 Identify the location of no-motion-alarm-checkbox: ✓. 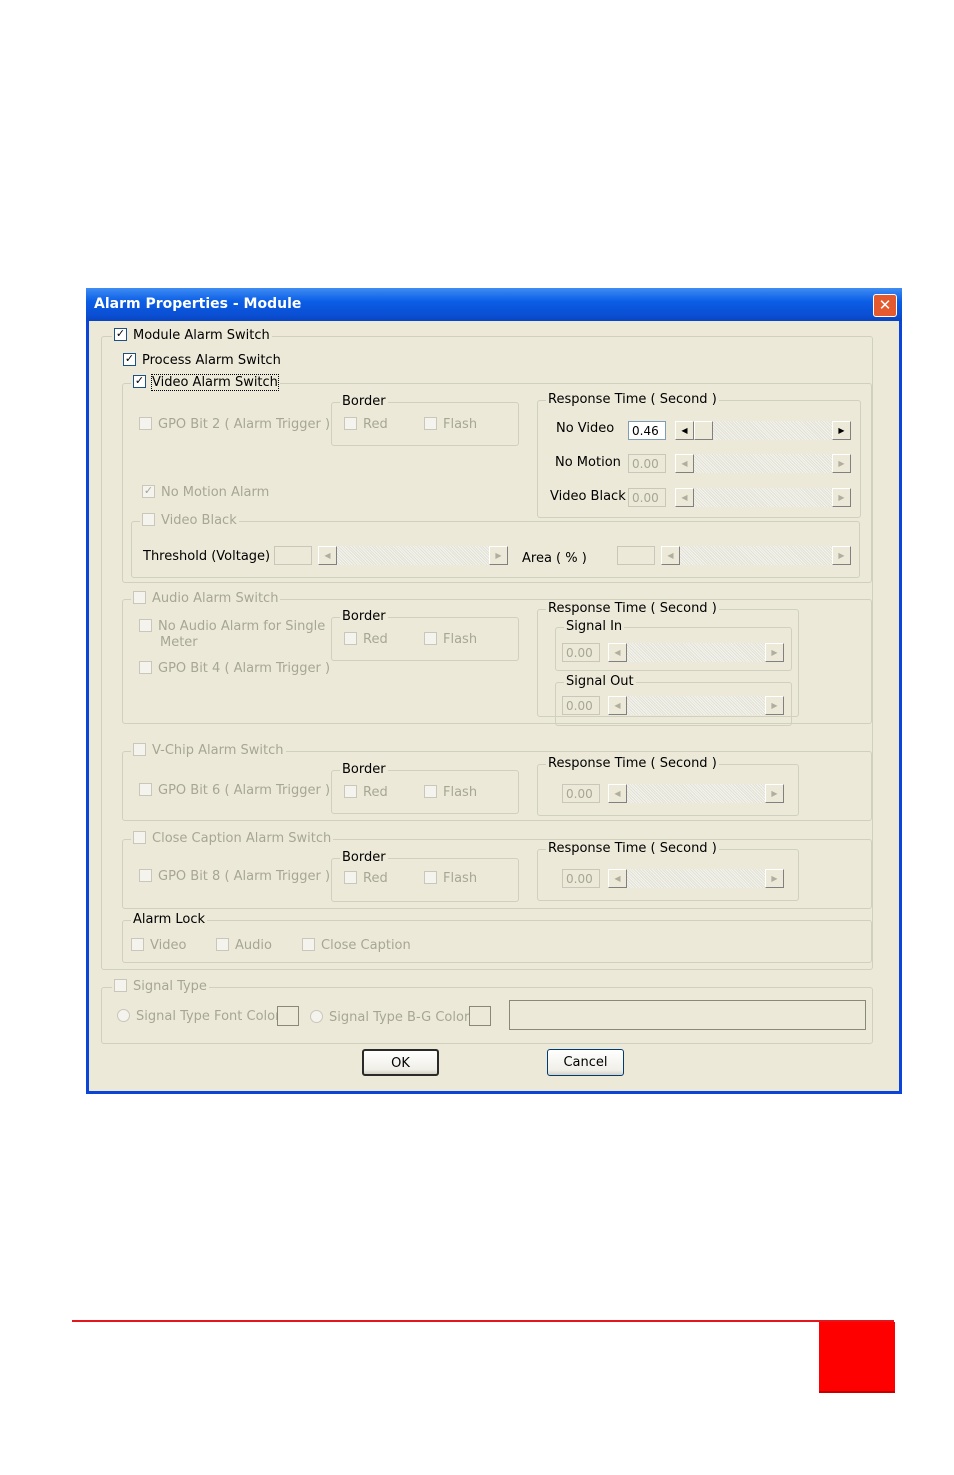
(148, 491).